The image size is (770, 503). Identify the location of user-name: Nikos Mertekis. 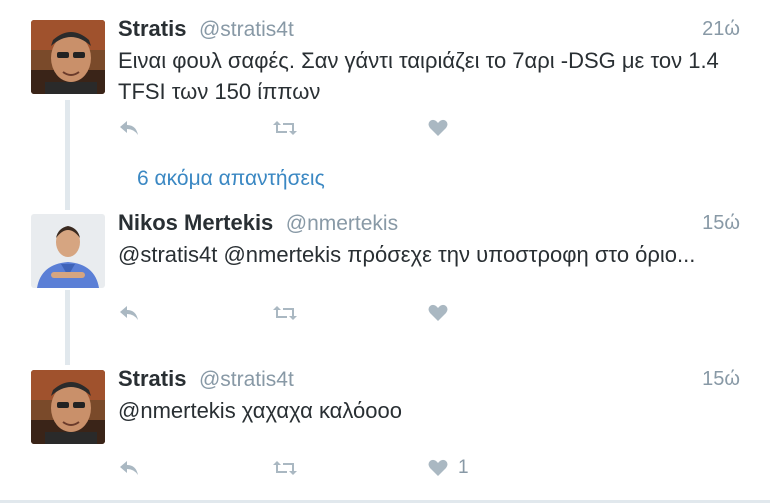
(195, 222).